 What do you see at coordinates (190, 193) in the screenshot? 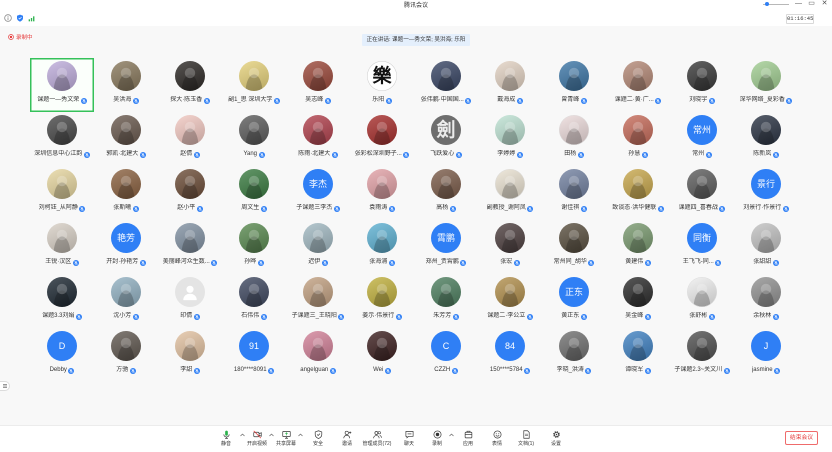
I see `participant-tile: 赵小平` at bounding box center [190, 193].